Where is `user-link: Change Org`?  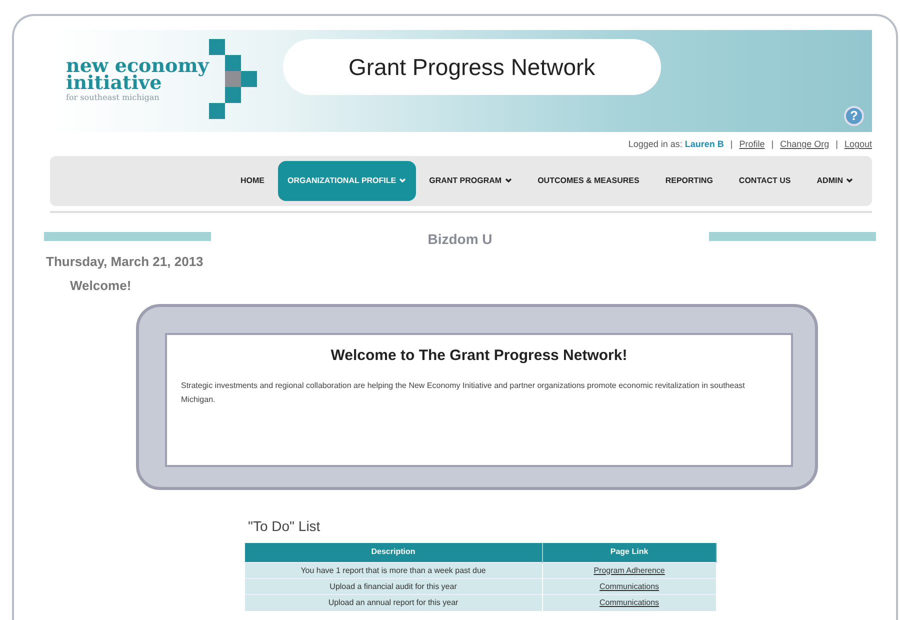 user-link: Change Org is located at coordinates (805, 144).